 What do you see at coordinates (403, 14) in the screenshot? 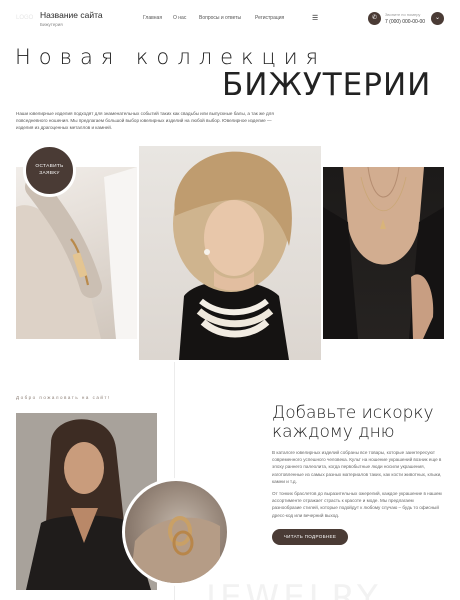
I see `phone-label: Звоните по номеру` at bounding box center [403, 14].